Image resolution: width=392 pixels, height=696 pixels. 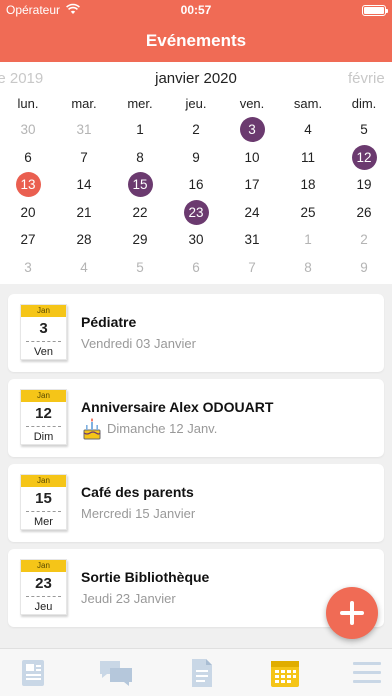 What do you see at coordinates (252, 103) in the screenshot?
I see `weekday-label: ven.` at bounding box center [252, 103].